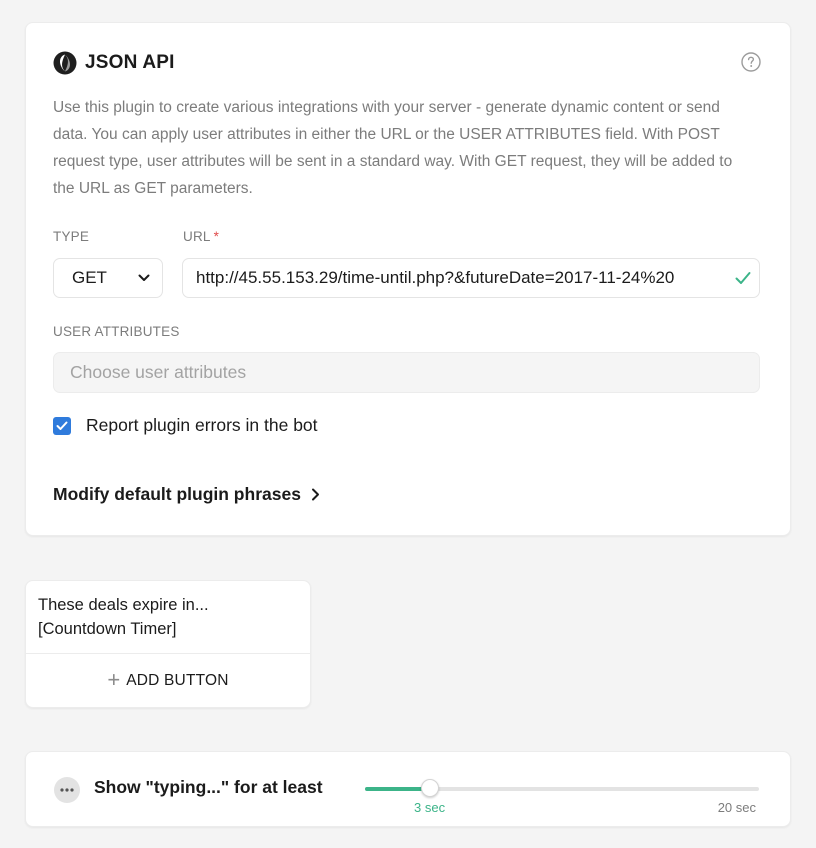 This screenshot has width=816, height=848. What do you see at coordinates (208, 787) in the screenshot?
I see `typing-label: Show "typing..." for at least` at bounding box center [208, 787].